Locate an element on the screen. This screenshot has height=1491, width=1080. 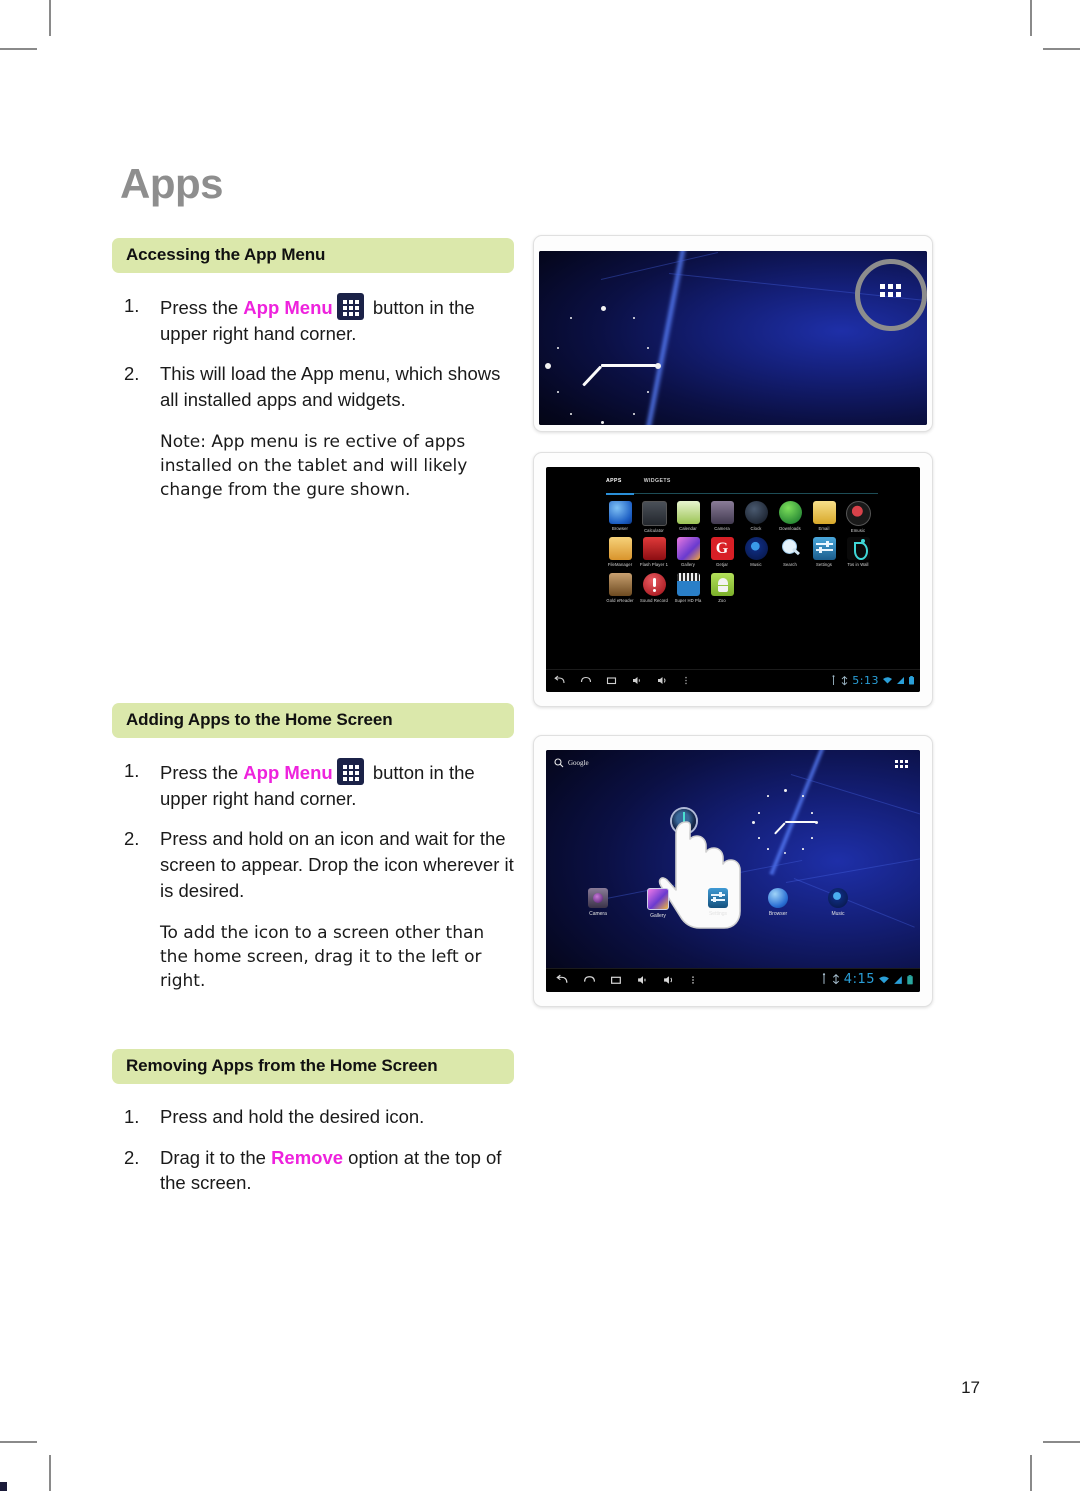
drawer-tabs: APPS WIDGETS is located at coordinates (638, 483).